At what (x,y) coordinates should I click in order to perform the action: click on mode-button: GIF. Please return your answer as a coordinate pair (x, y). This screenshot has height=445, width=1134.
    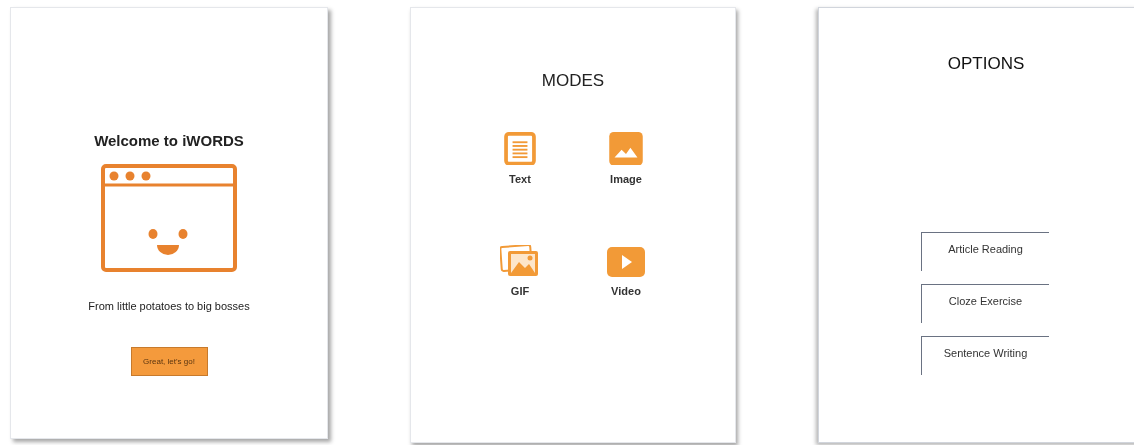
    Looking at the image, I should click on (520, 271).